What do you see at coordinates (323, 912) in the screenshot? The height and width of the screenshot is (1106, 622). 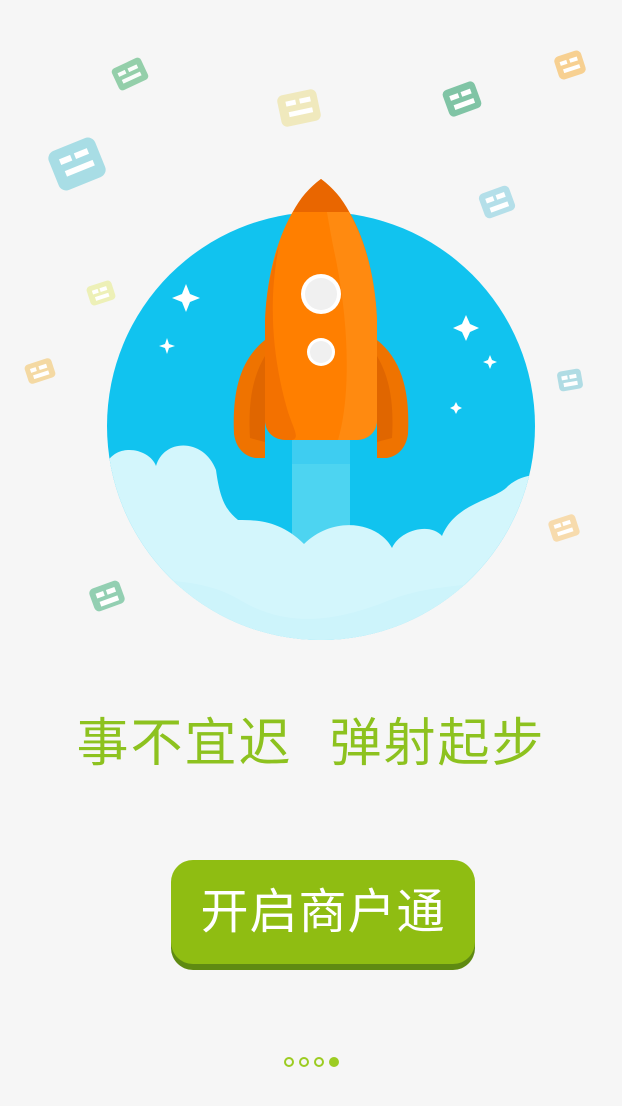 I see `start-merchant-button: 开启商户通` at bounding box center [323, 912].